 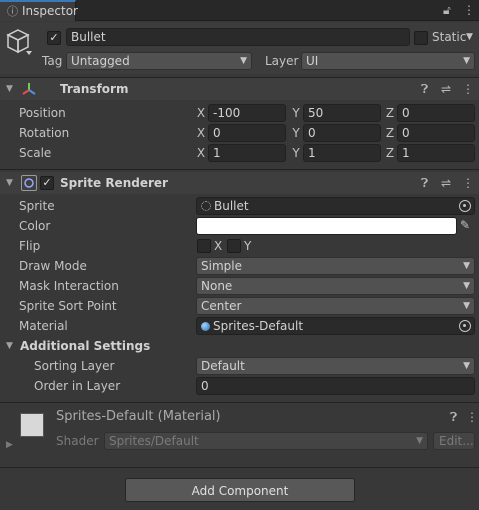 What do you see at coordinates (282, 61) in the screenshot?
I see `layer-label: Layer` at bounding box center [282, 61].